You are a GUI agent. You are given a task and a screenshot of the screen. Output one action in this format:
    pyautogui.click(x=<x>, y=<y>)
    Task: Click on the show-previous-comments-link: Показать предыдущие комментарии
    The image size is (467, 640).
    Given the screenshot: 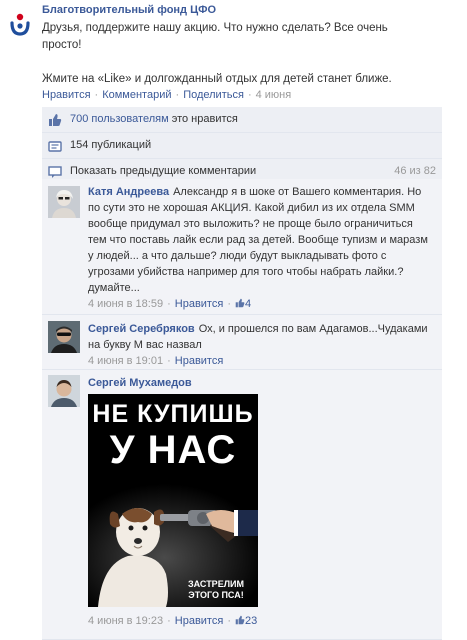 What is the action you would take?
    pyautogui.click(x=163, y=171)
    